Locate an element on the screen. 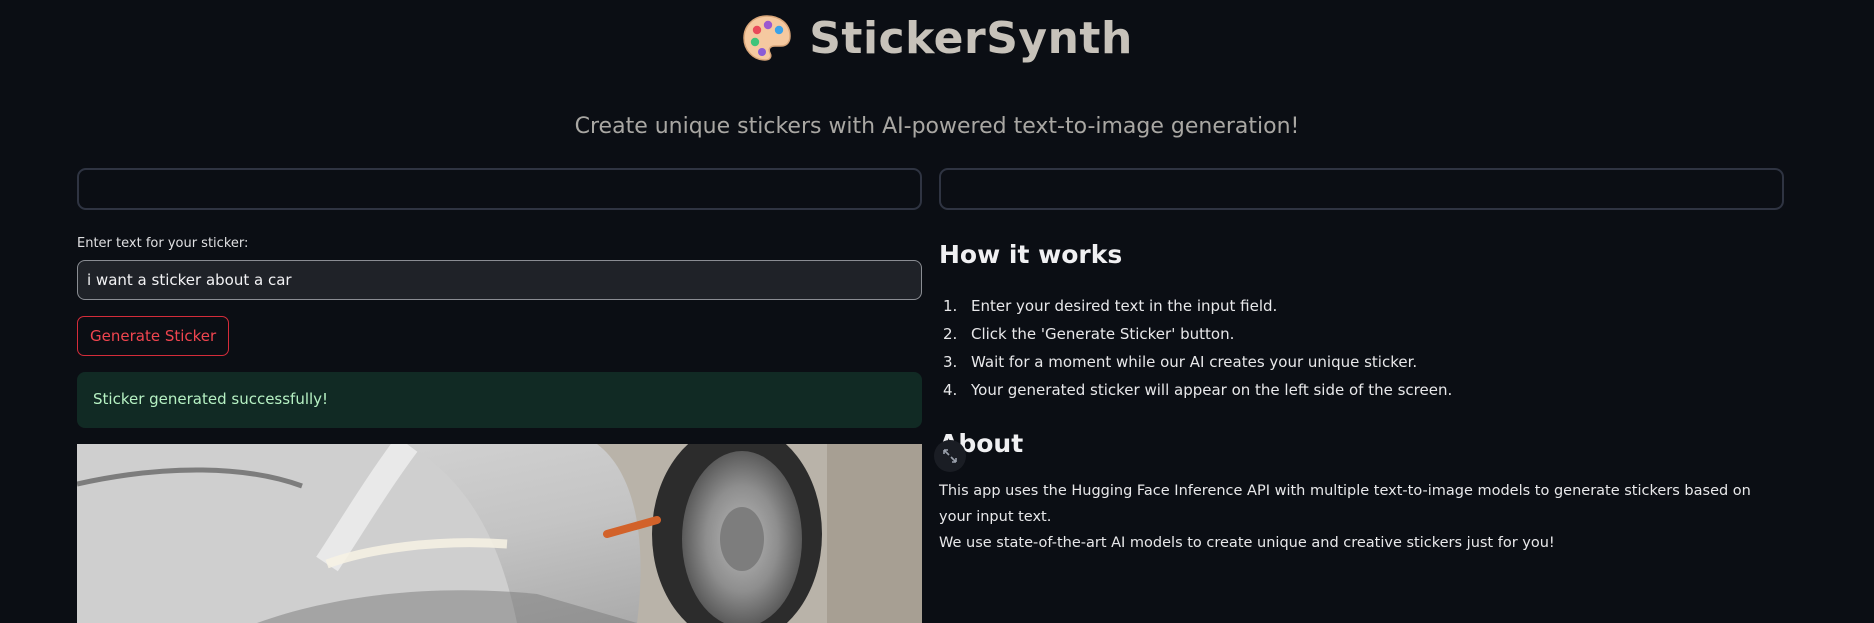 The image size is (1874, 623). step-text: Click the 'Generate Sticker' button. is located at coordinates (1103, 334).